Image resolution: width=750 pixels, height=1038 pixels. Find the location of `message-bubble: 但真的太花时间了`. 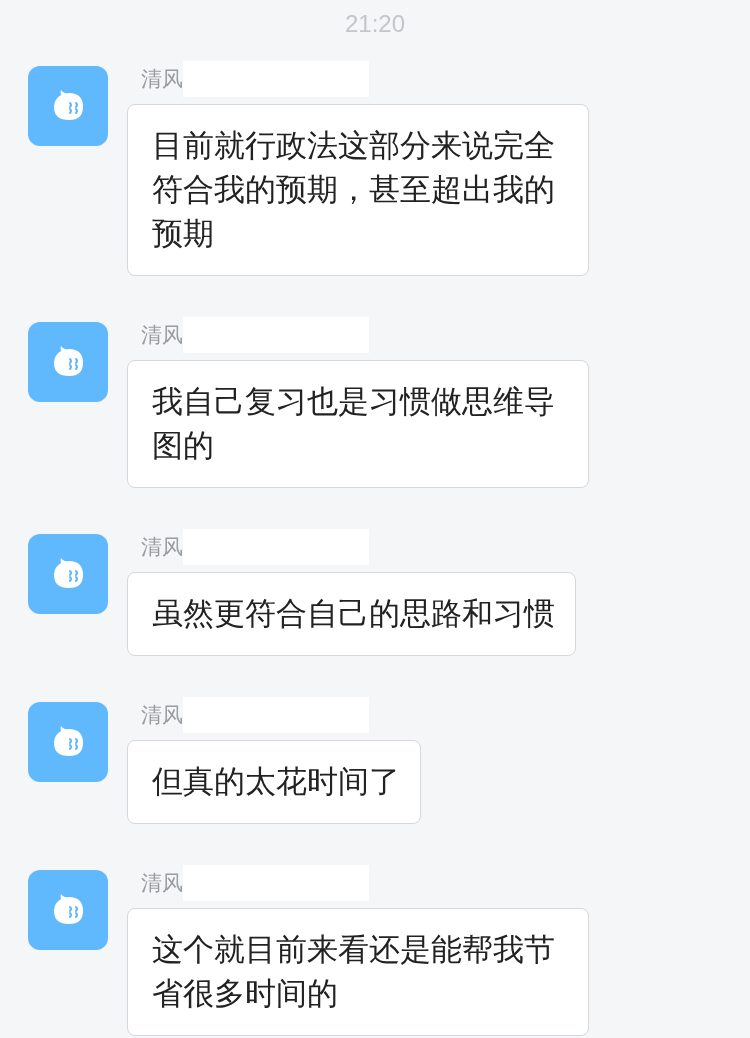

message-bubble: 但真的太花时间了 is located at coordinates (274, 782).